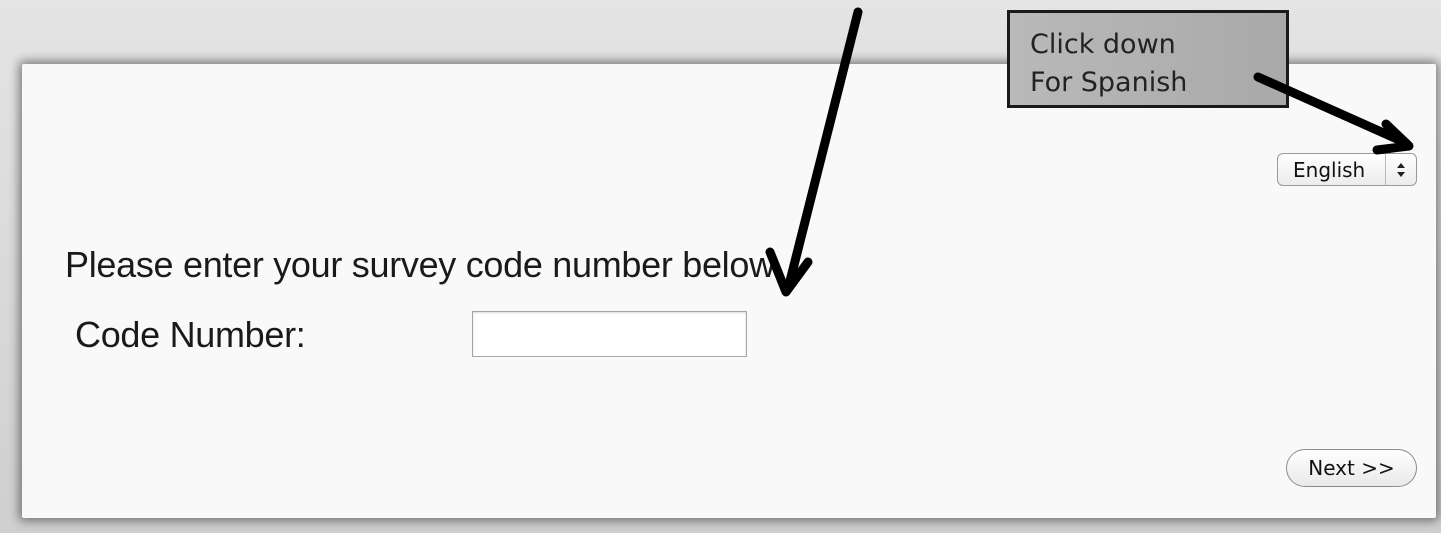  What do you see at coordinates (1333, 113) in the screenshot?
I see `arrow-to-language-select` at bounding box center [1333, 113].